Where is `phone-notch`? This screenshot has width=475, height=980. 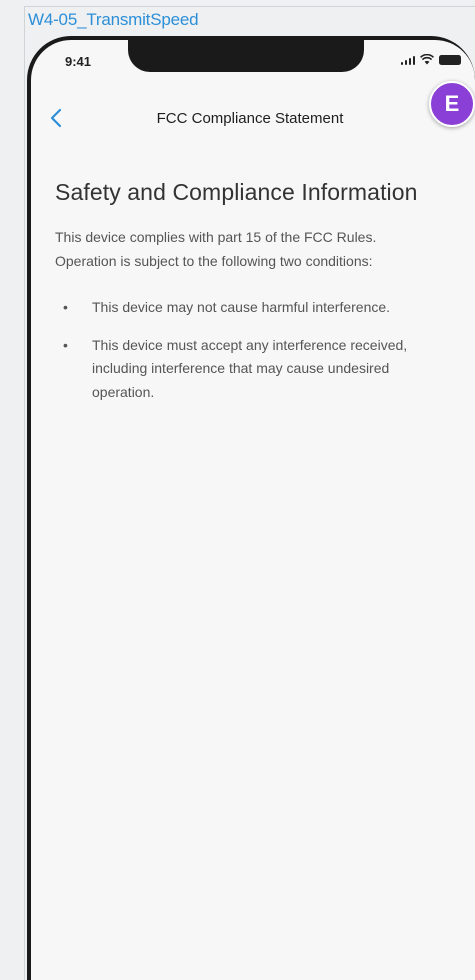
phone-notch is located at coordinates (246, 56).